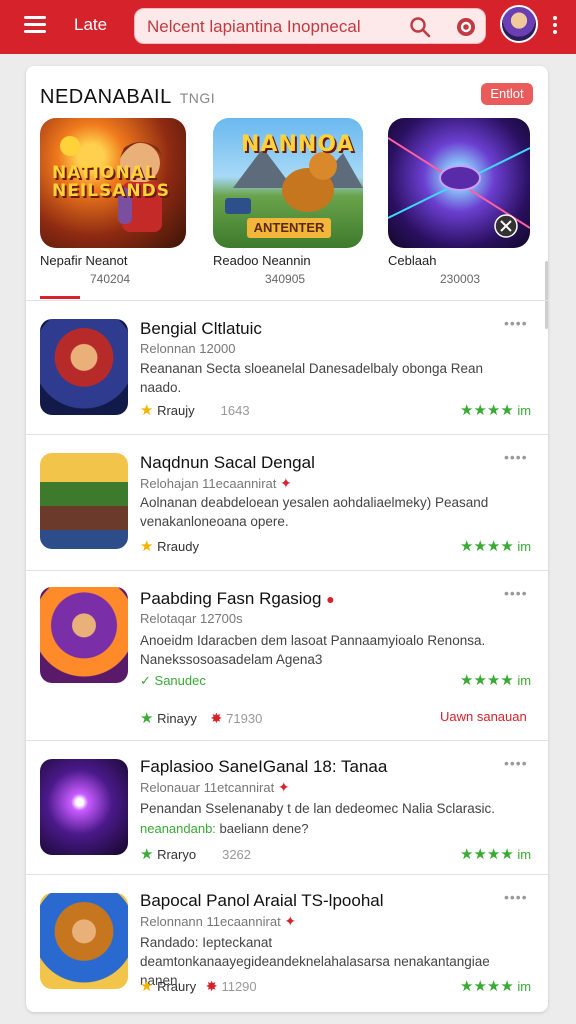 The height and width of the screenshot is (1024, 576). I want to click on app-title: Paabding Fasn Rgasiog ●, so click(237, 599).